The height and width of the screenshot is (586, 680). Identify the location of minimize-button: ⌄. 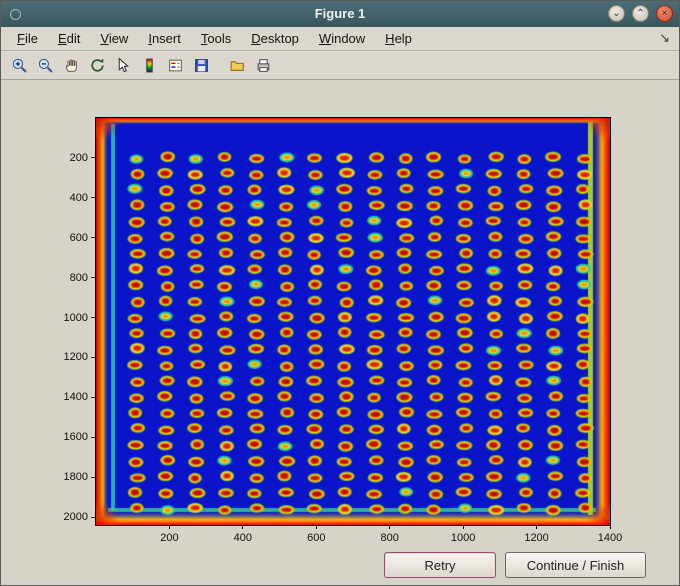
(616, 13).